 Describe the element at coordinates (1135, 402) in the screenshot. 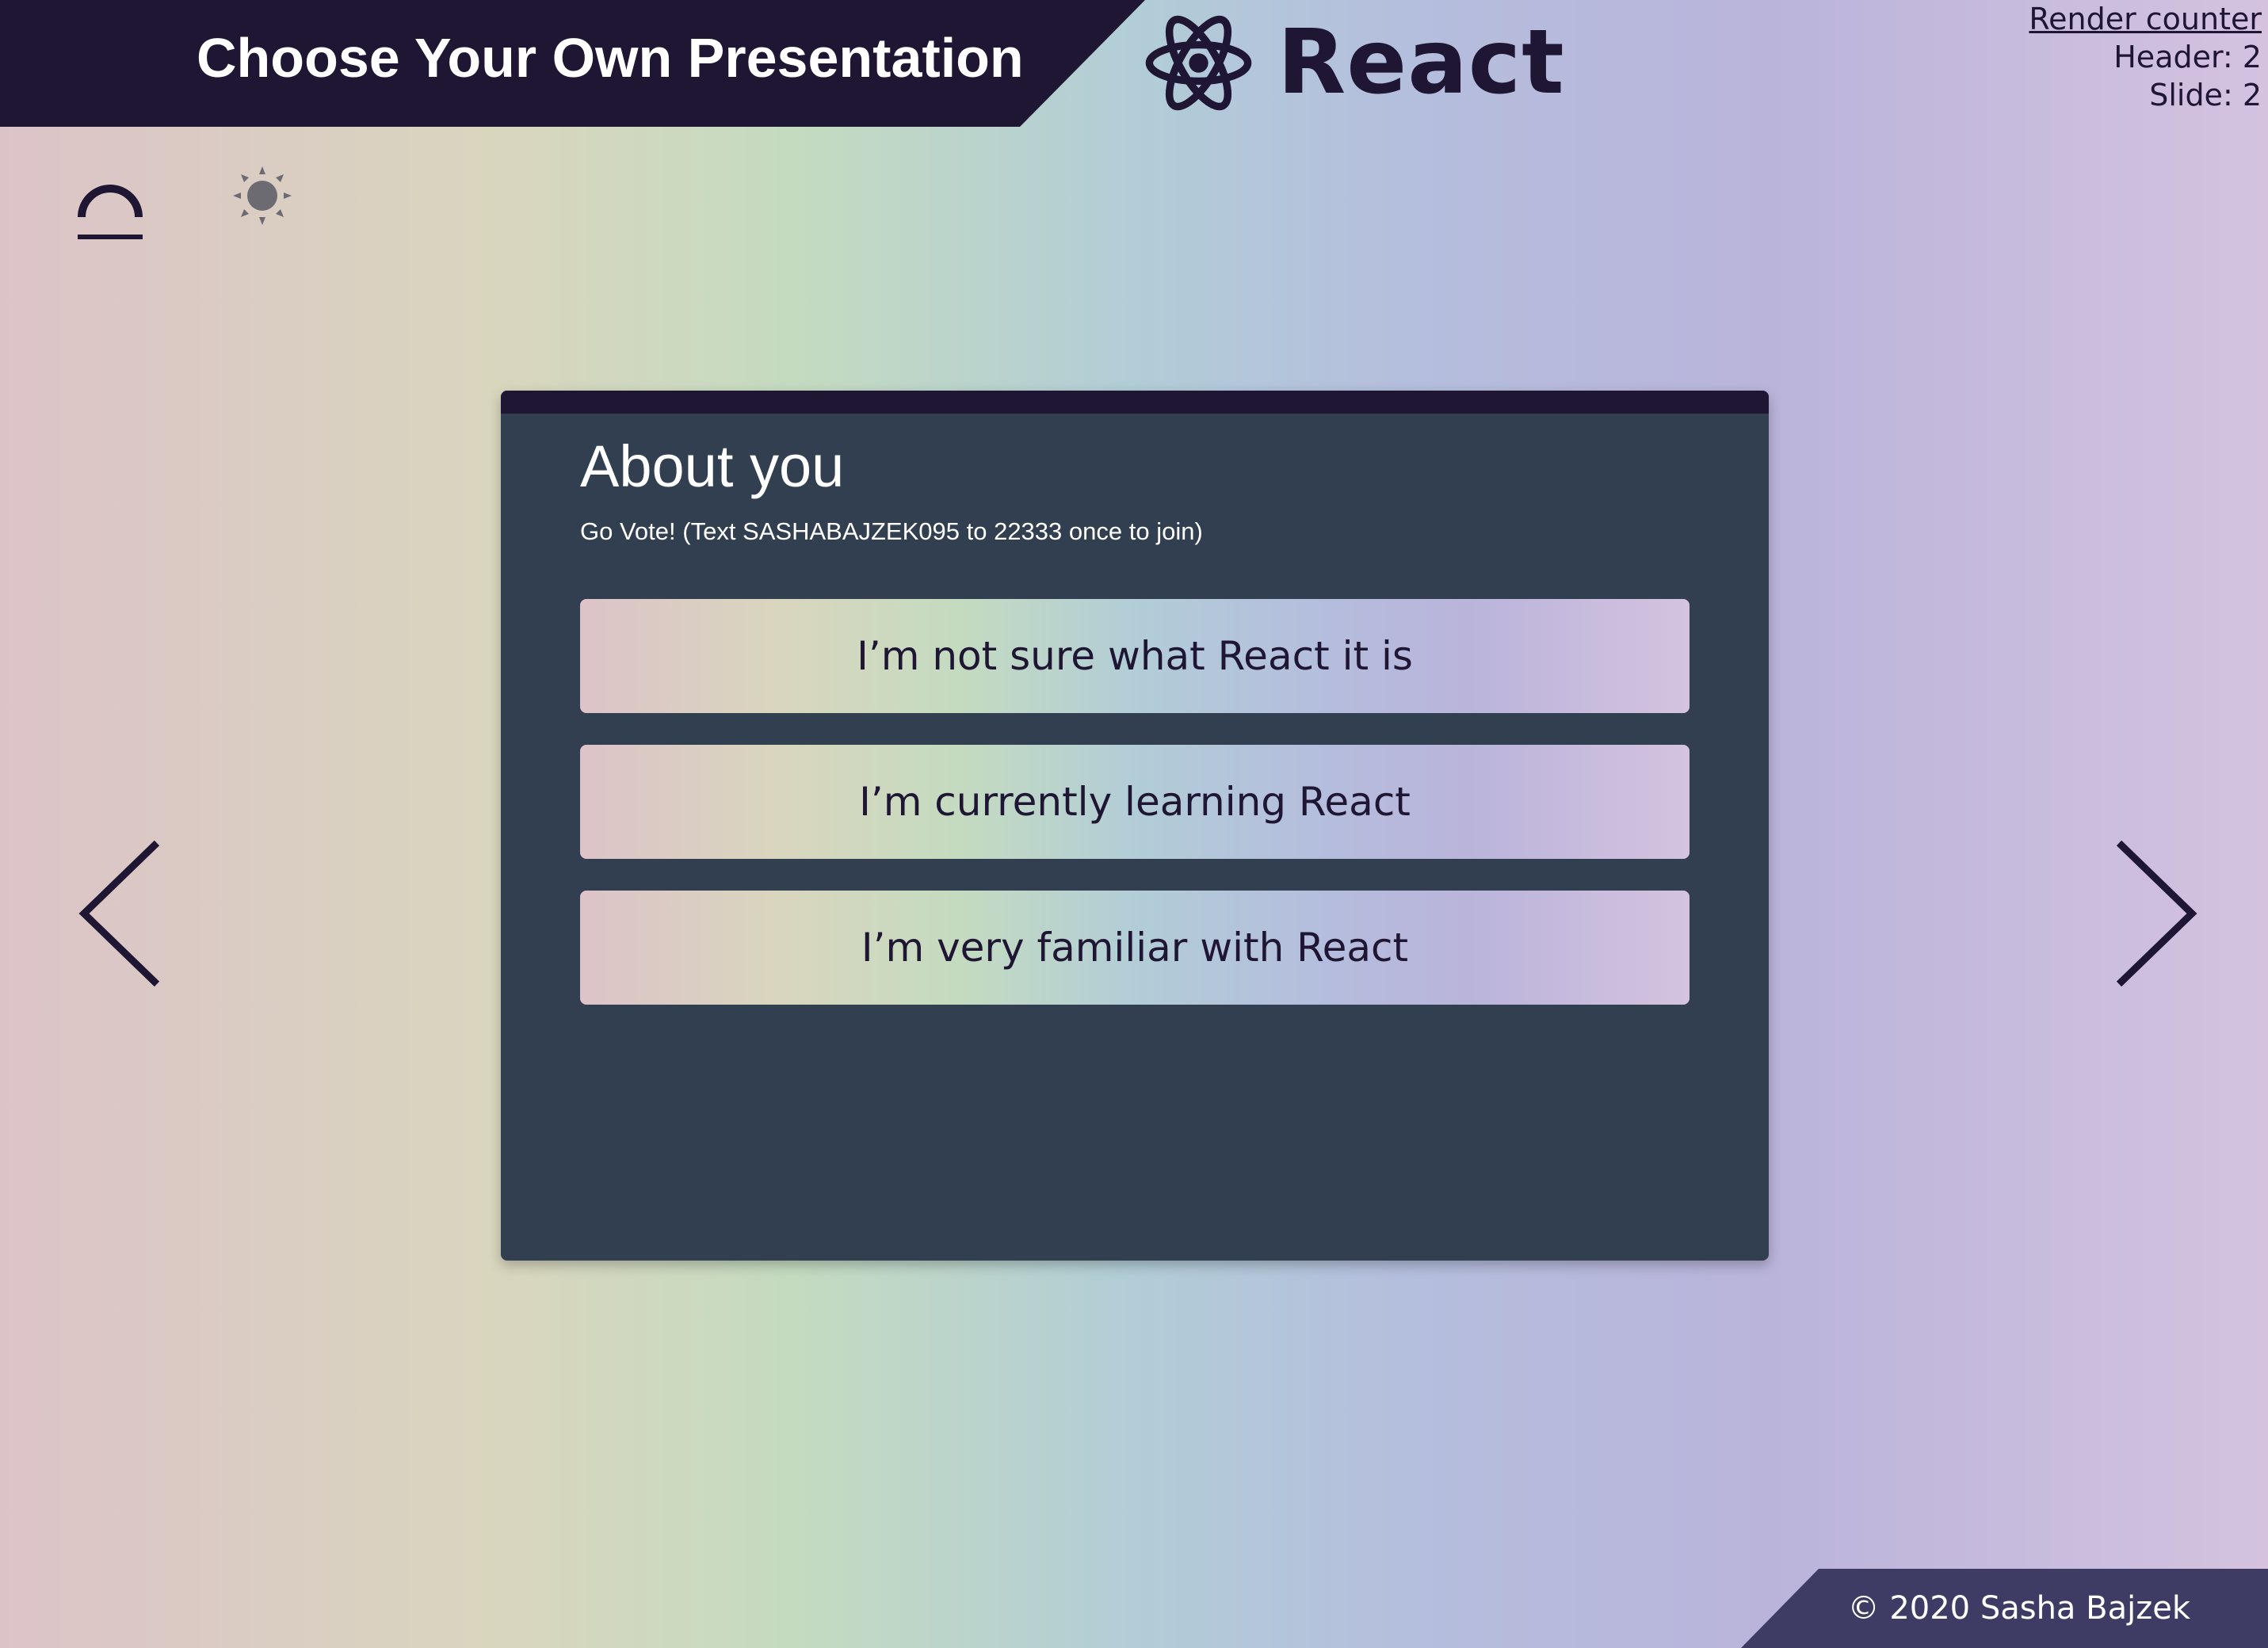

I see `slide-card-top-bar` at that location.